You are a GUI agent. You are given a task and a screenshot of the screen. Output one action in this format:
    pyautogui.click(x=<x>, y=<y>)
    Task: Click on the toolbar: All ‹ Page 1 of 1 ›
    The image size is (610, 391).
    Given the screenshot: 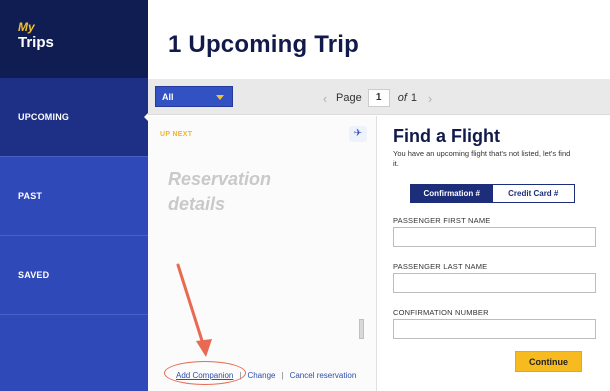 What is the action you would take?
    pyautogui.click(x=379, y=97)
    